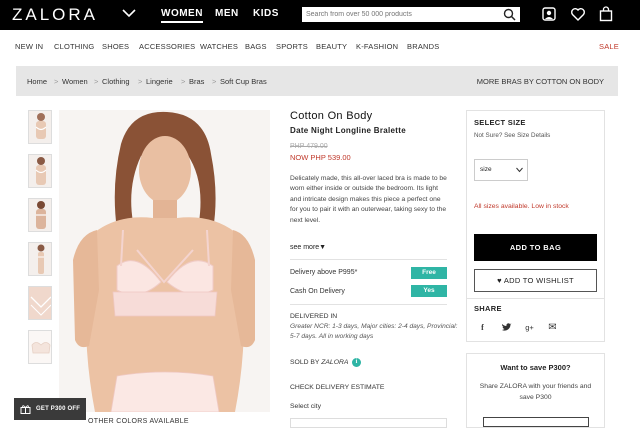  What do you see at coordinates (549, 14) in the screenshot?
I see `account-icon` at bounding box center [549, 14].